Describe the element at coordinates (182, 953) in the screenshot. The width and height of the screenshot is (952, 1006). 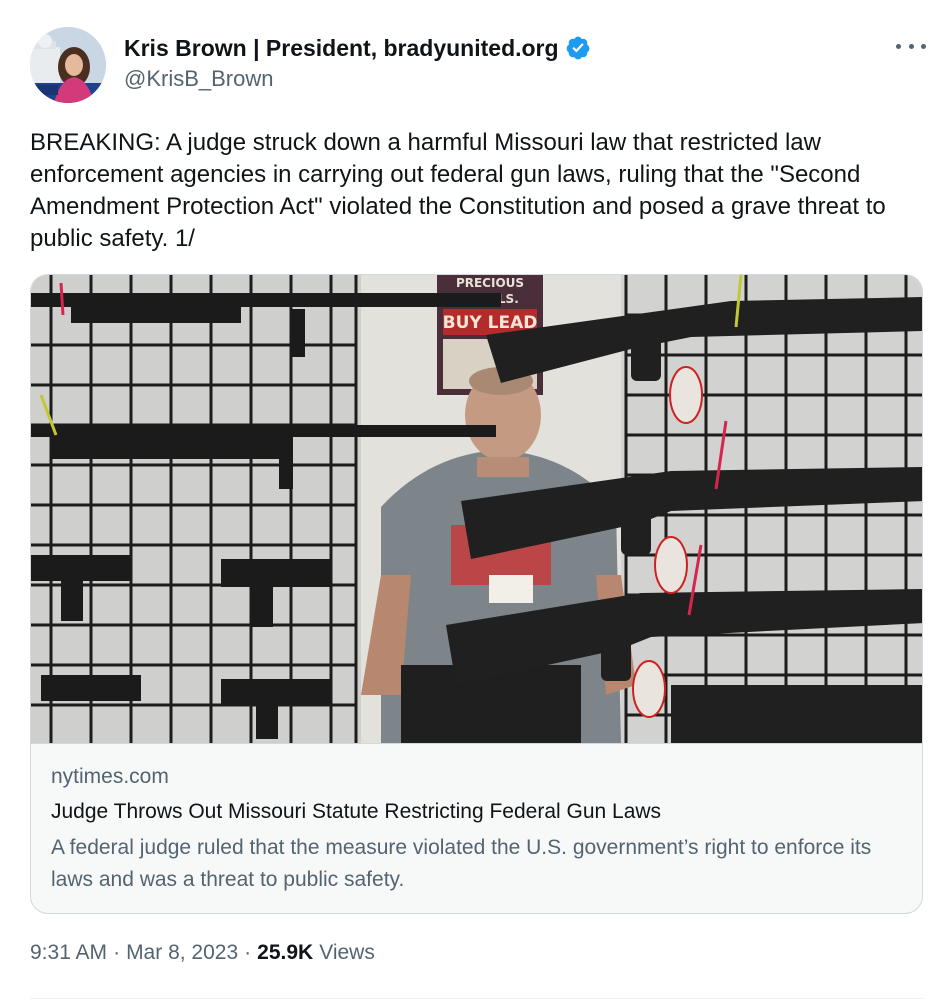
I see `tweet-date: Mar 8, 2023` at that location.